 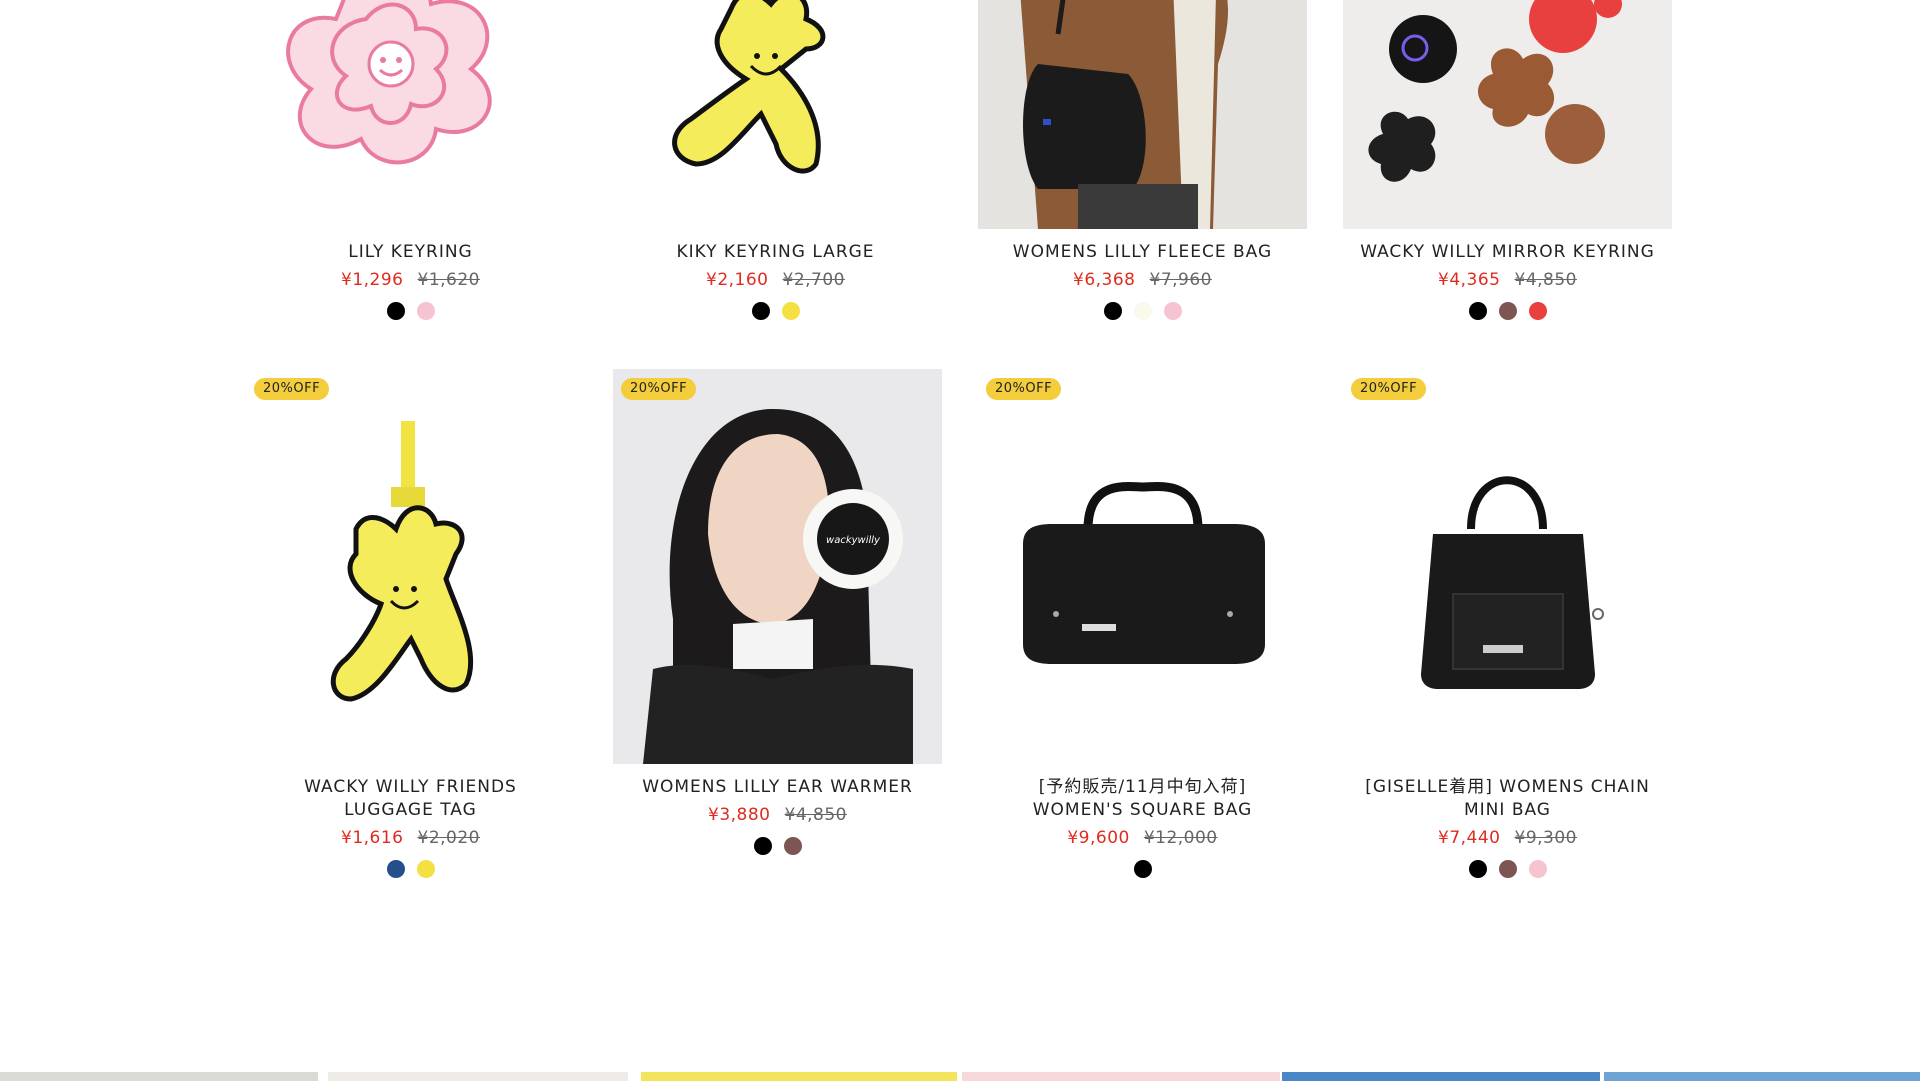 I want to click on original-price: ¥12,000, so click(x=1180, y=838).